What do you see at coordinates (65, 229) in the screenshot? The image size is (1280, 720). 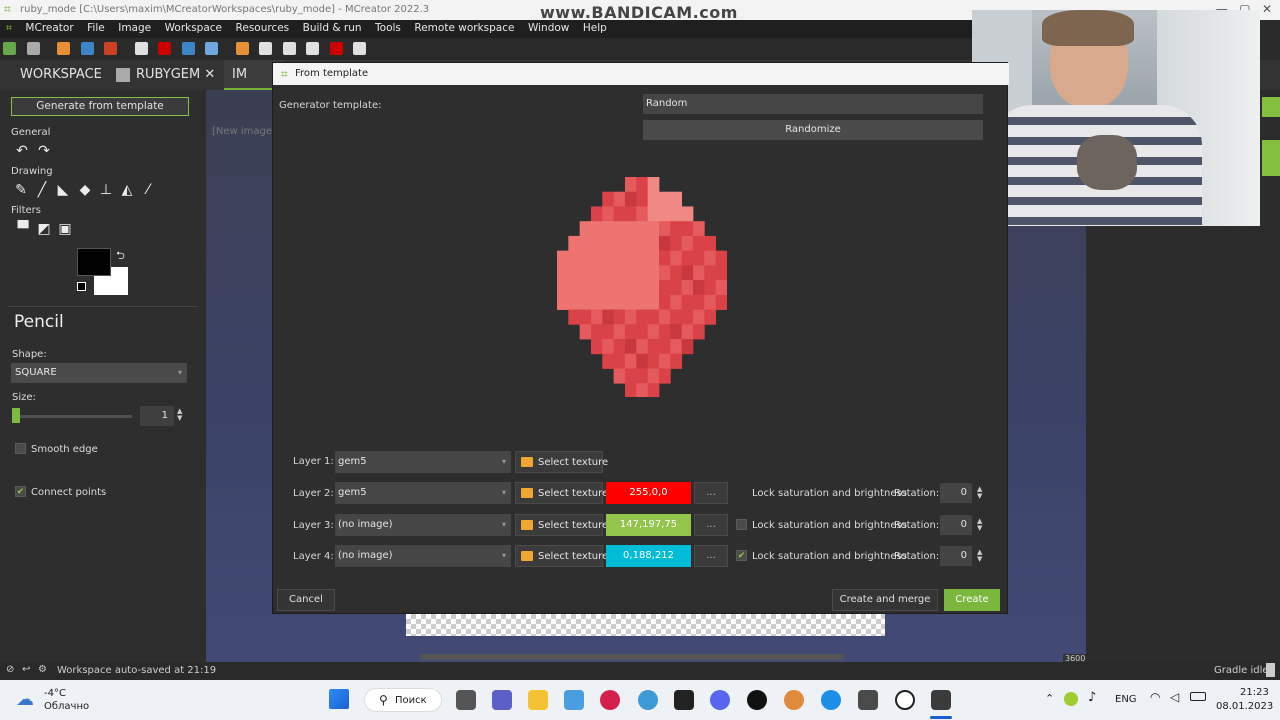 I see `noise-filter-icon: ▣` at bounding box center [65, 229].